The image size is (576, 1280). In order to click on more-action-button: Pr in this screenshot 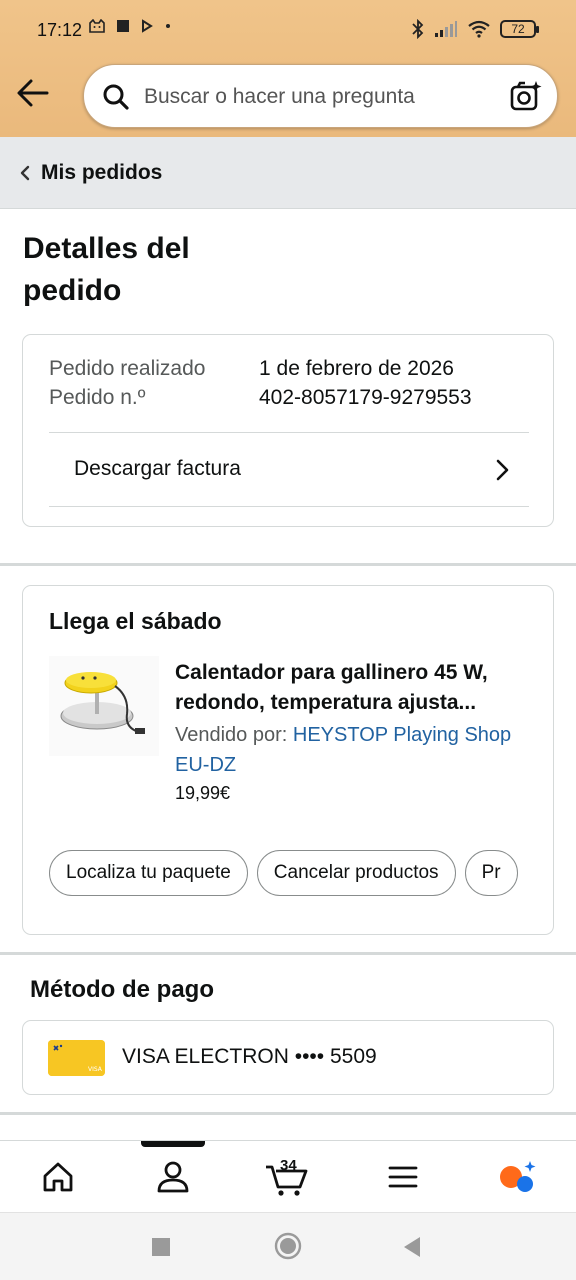, I will do `click(491, 873)`.